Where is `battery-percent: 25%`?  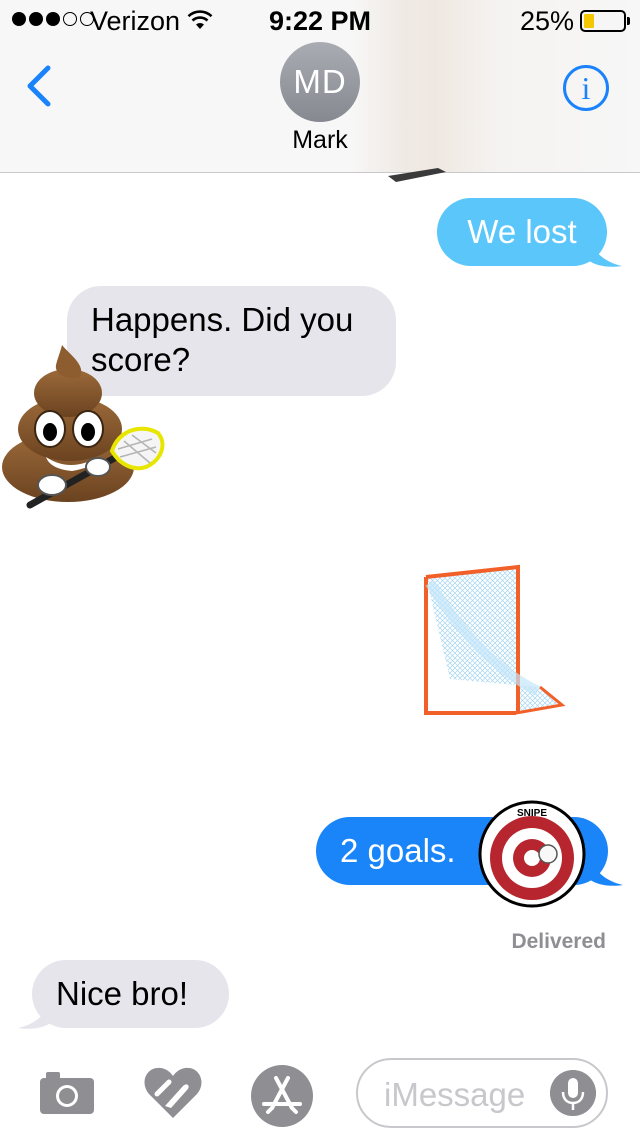 battery-percent: 25% is located at coordinates (546, 21).